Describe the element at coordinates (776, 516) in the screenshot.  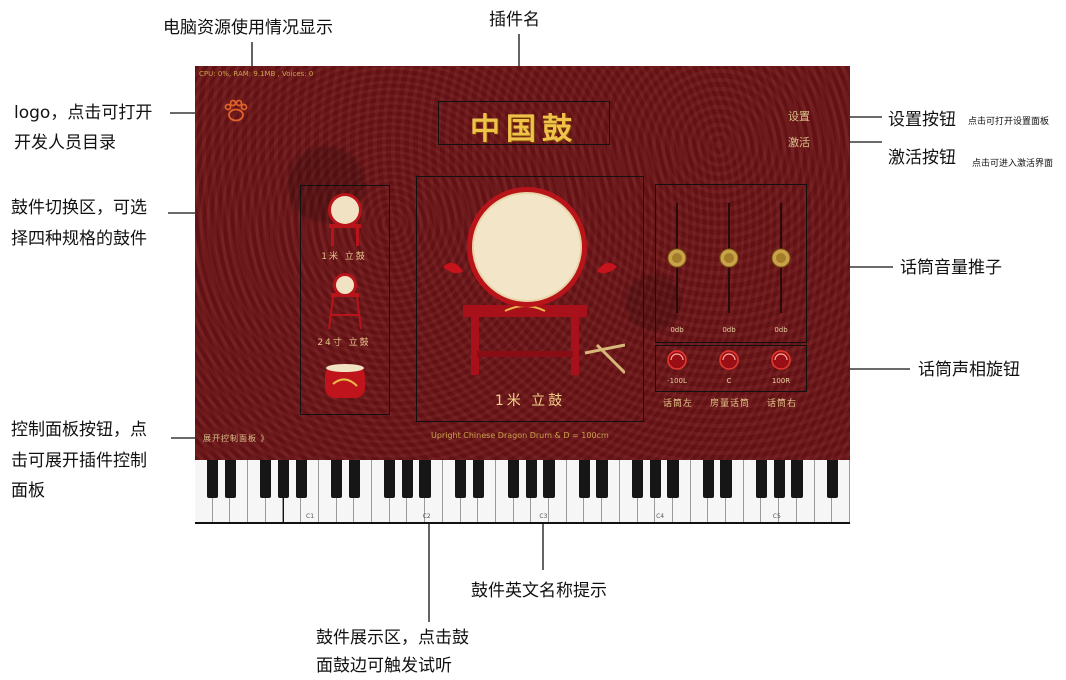
I see `octave-label: C5` at that location.